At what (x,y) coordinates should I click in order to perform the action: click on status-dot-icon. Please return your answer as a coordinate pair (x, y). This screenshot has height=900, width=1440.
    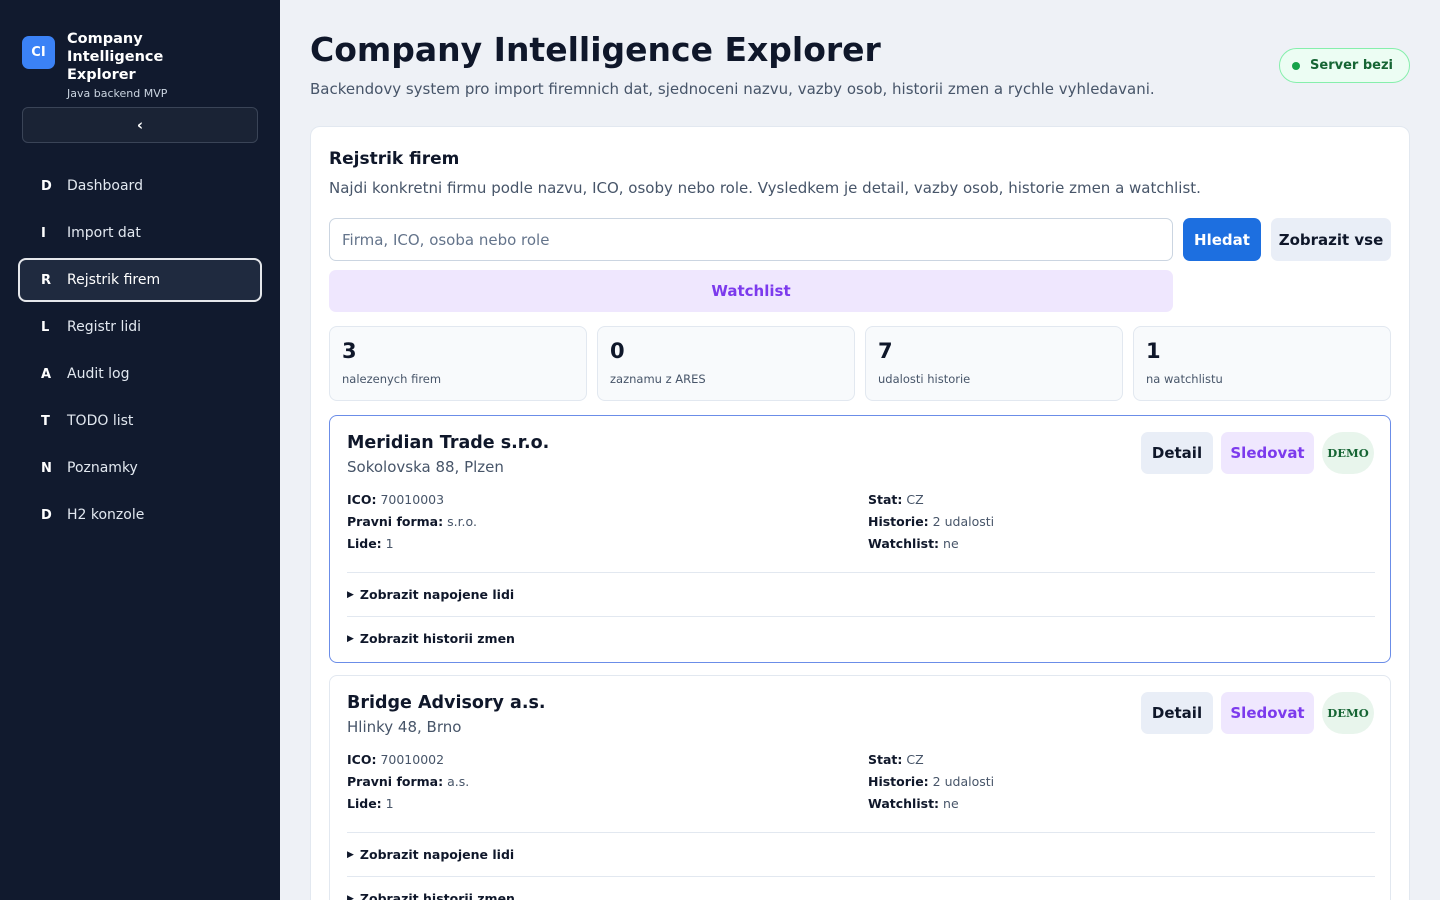
    Looking at the image, I should click on (1296, 65).